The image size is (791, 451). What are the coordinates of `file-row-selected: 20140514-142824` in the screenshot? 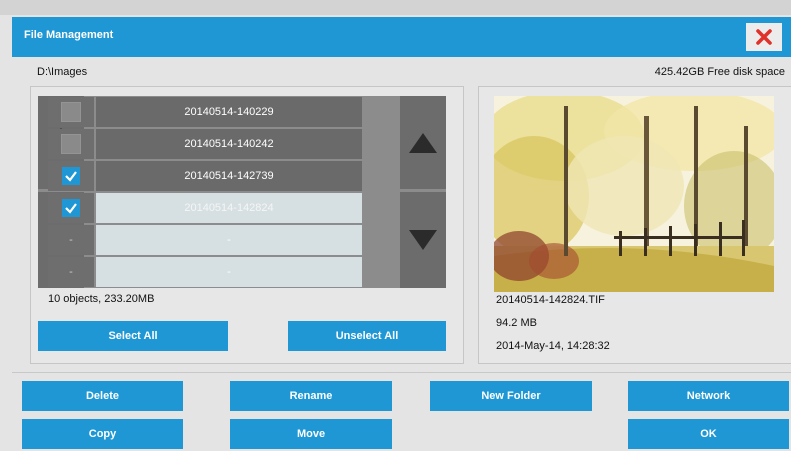 It's located at (229, 208).